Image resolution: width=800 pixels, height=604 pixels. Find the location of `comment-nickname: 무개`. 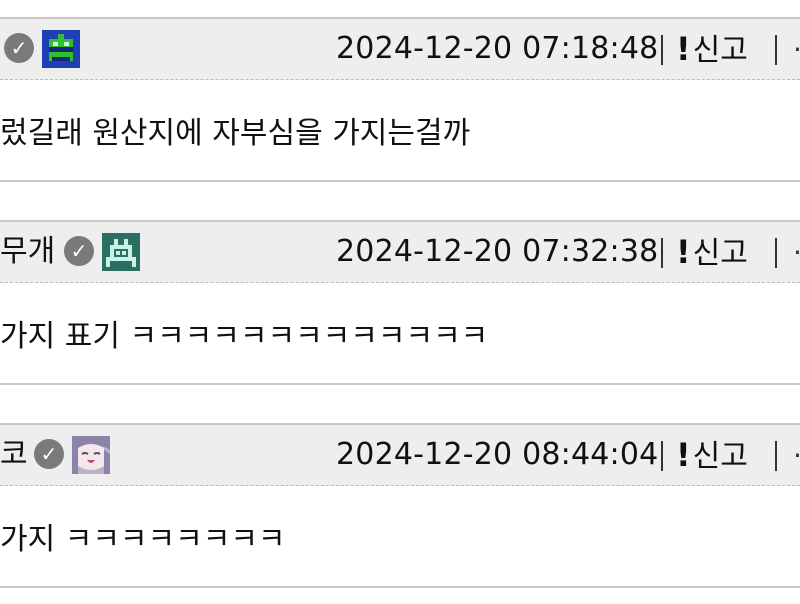

comment-nickname: 무개 is located at coordinates (27, 252).